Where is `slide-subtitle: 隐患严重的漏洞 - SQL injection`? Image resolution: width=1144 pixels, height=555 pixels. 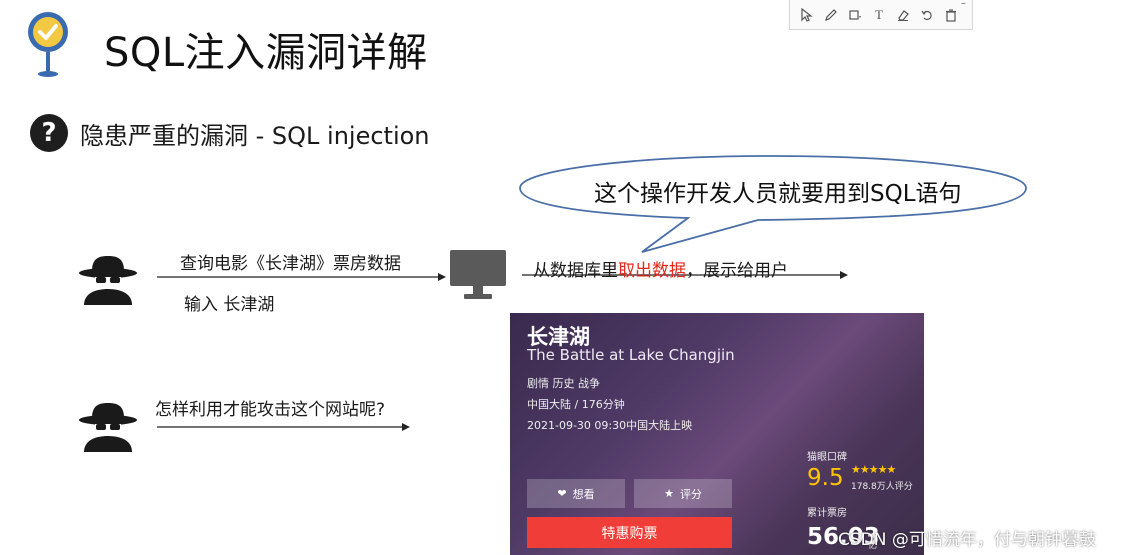
slide-subtitle: 隐患严重的漏洞 - SQL injection is located at coordinates (255, 135).